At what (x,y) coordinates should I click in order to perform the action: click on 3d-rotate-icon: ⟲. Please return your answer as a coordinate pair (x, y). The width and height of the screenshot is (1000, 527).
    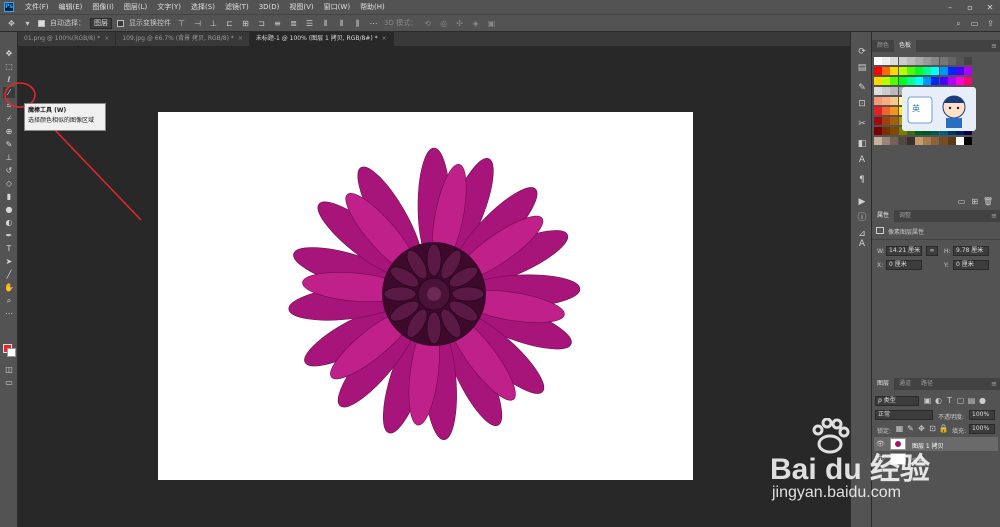
    Looking at the image, I should click on (427, 23).